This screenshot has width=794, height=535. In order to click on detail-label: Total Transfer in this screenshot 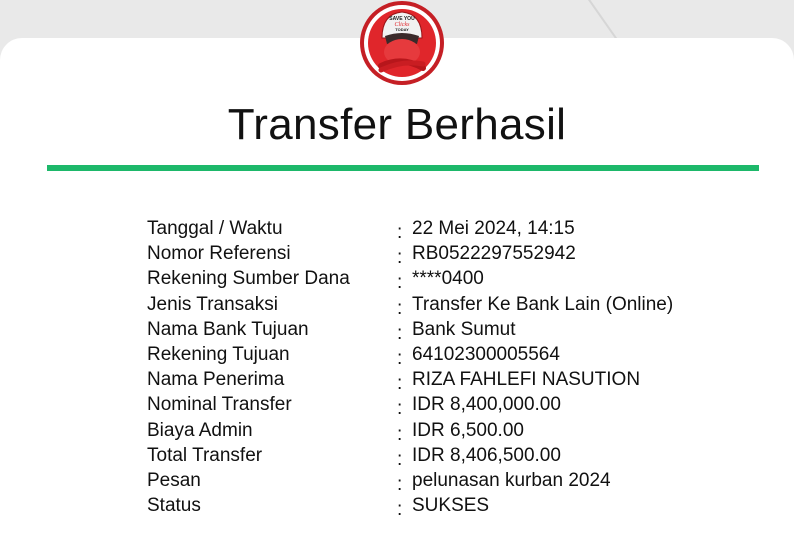, I will do `click(205, 455)`.